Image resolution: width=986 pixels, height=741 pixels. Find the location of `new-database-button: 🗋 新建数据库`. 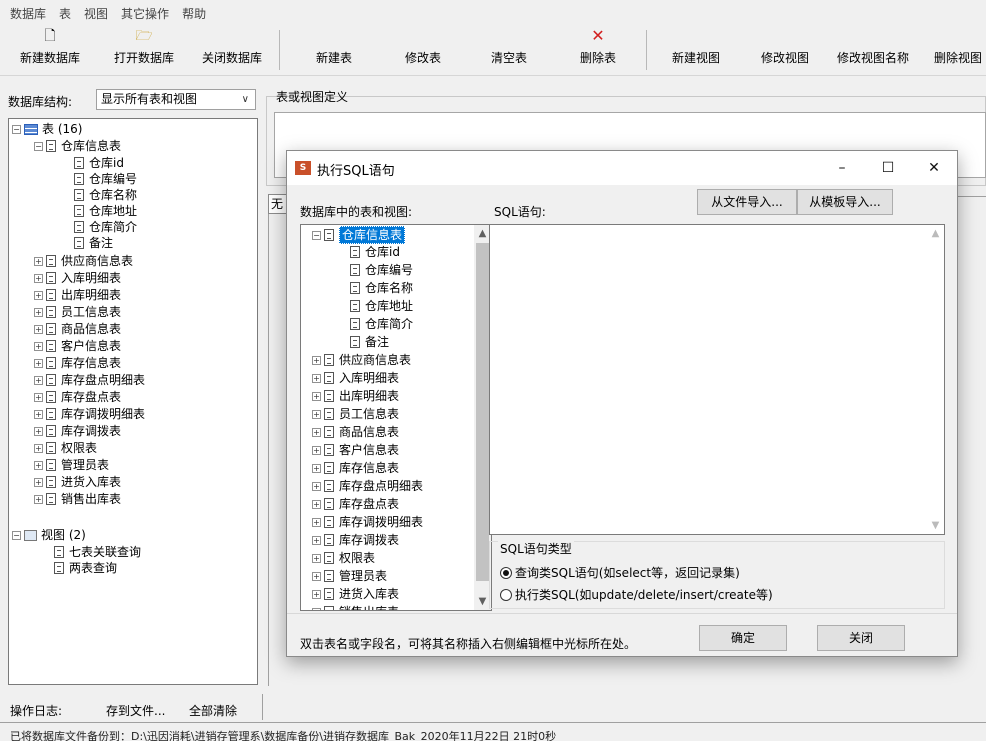

new-database-button: 🗋 新建数据库 is located at coordinates (50, 50).